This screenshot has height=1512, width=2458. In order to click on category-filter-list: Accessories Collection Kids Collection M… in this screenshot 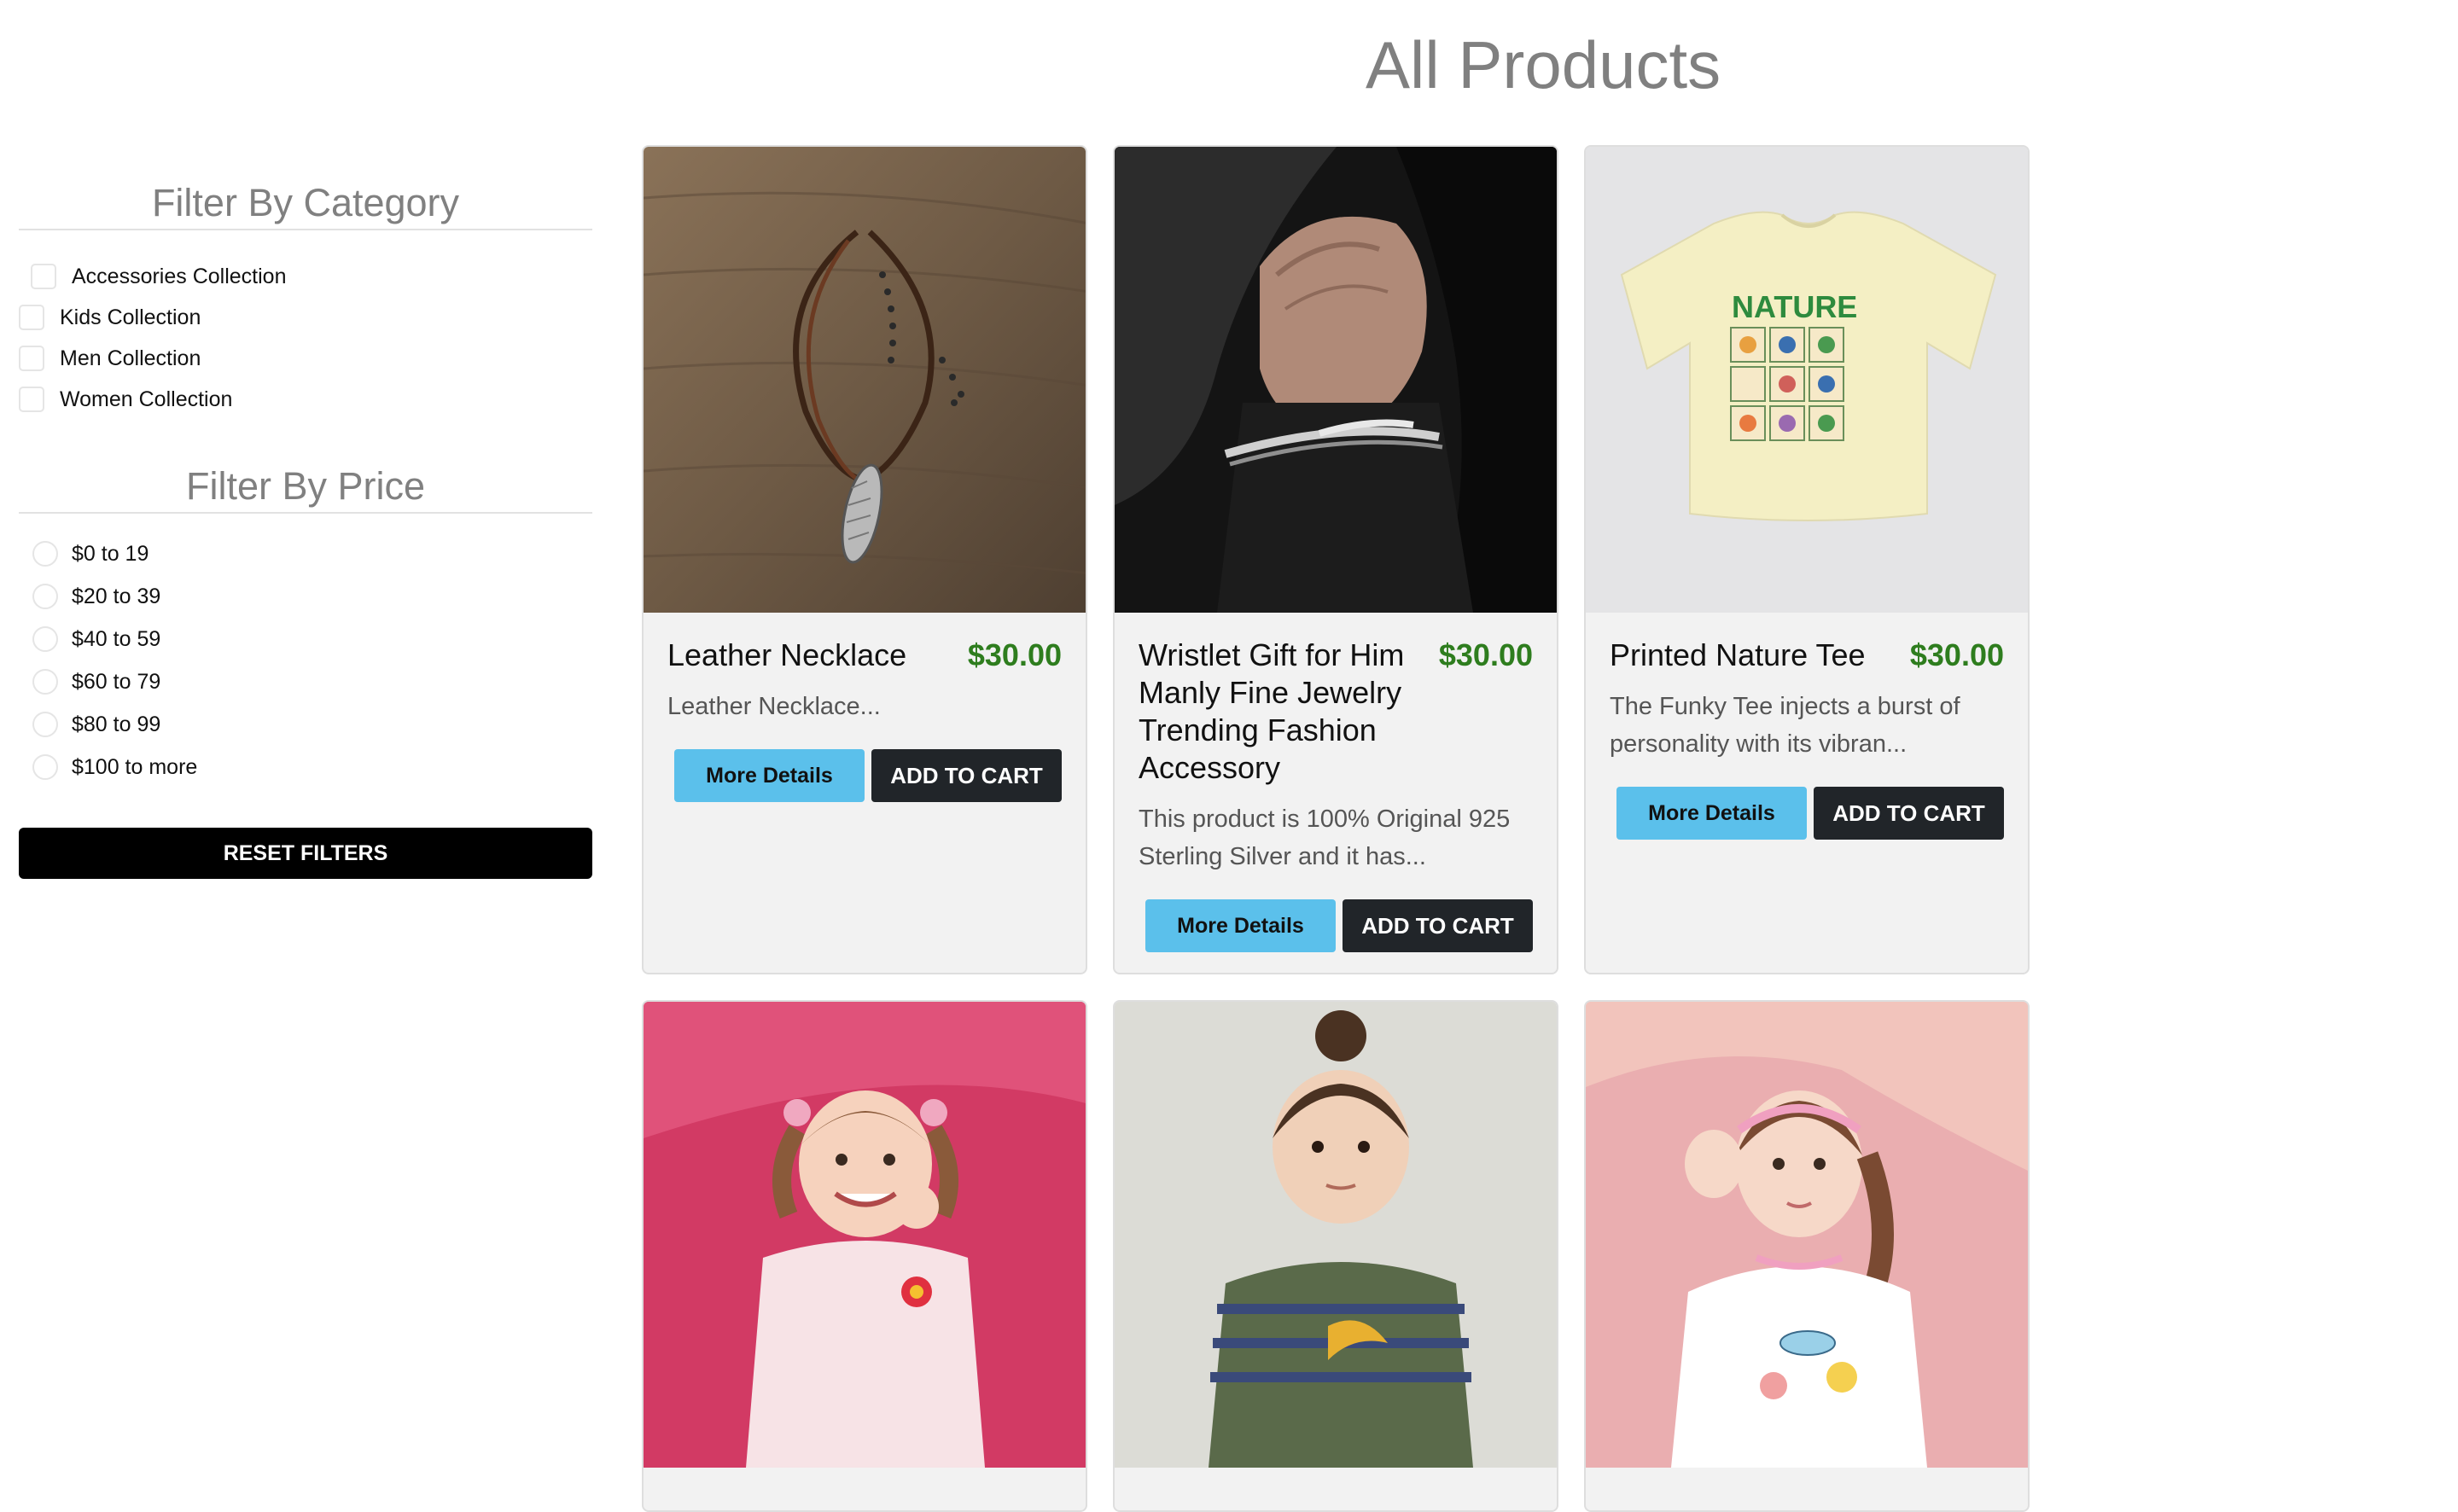, I will do `click(305, 338)`.